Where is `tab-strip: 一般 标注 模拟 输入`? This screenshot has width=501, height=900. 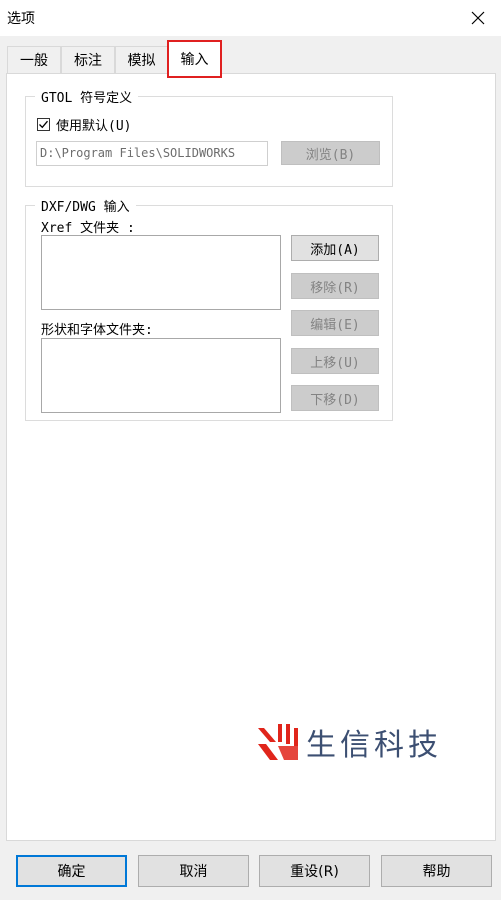
tab-strip: 一般 标注 模拟 输入 is located at coordinates (250, 57).